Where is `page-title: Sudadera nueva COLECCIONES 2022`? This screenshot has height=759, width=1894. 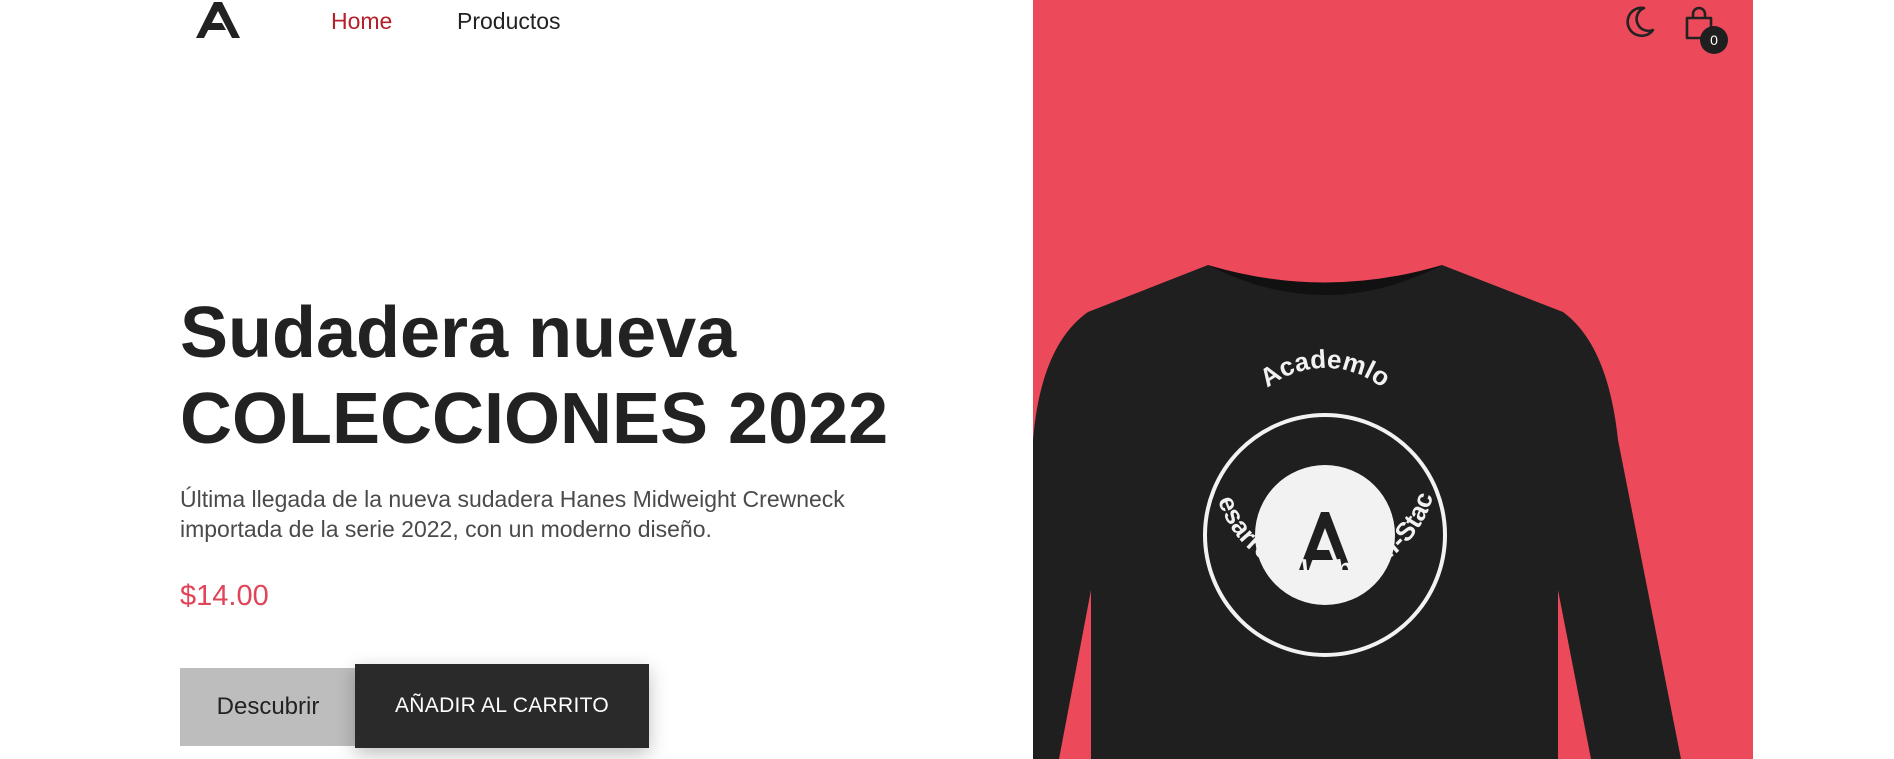 page-title: Sudadera nueva COLECCIONES 2022 is located at coordinates (534, 376).